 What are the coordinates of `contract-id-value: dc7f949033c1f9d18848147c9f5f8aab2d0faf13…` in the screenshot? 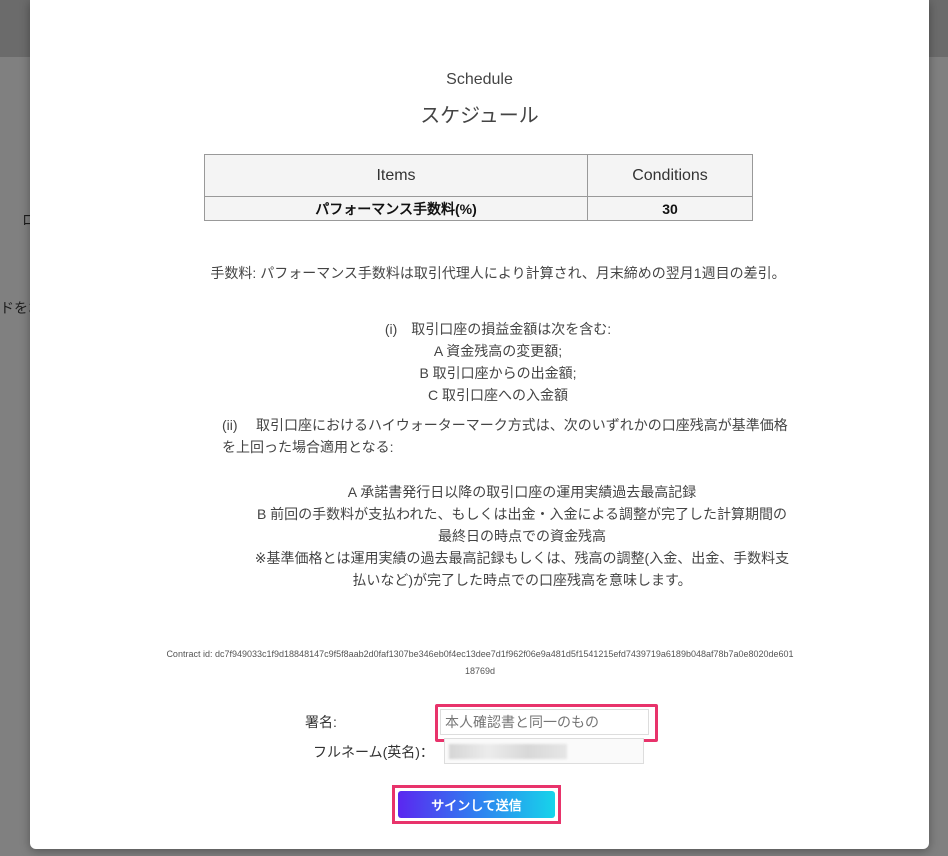 It's located at (504, 662).